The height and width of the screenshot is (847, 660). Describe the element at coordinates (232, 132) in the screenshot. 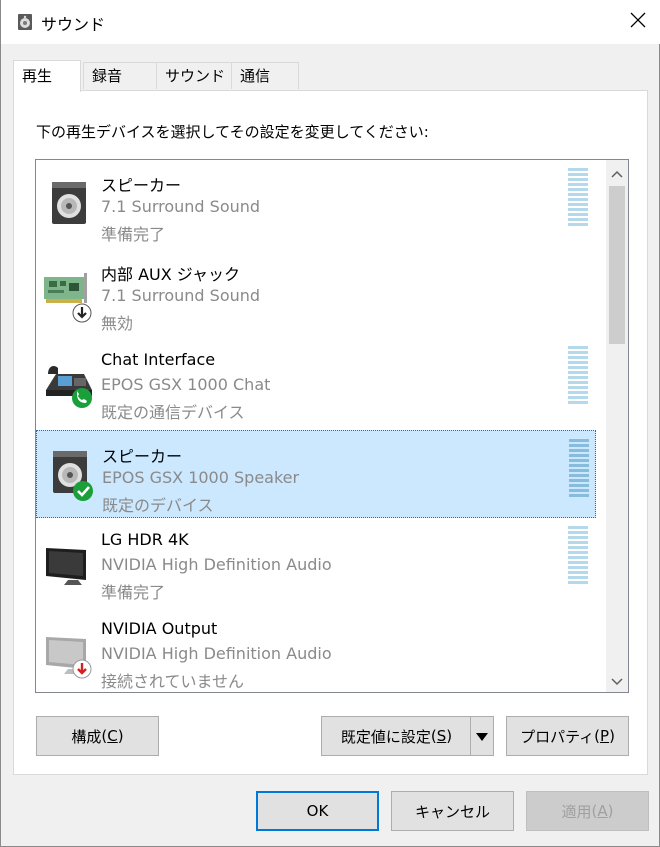

I see `instruction-text: 下の再生デバイスを選択してその設定を変更してください:` at that location.